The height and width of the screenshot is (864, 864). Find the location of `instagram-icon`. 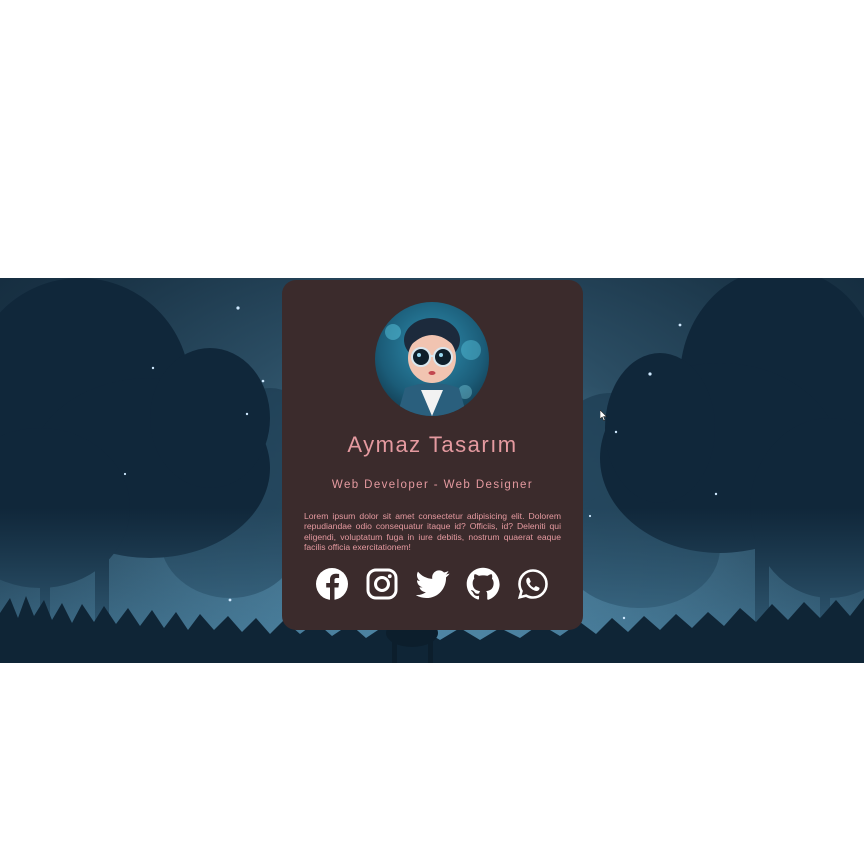

instagram-icon is located at coordinates (382, 584).